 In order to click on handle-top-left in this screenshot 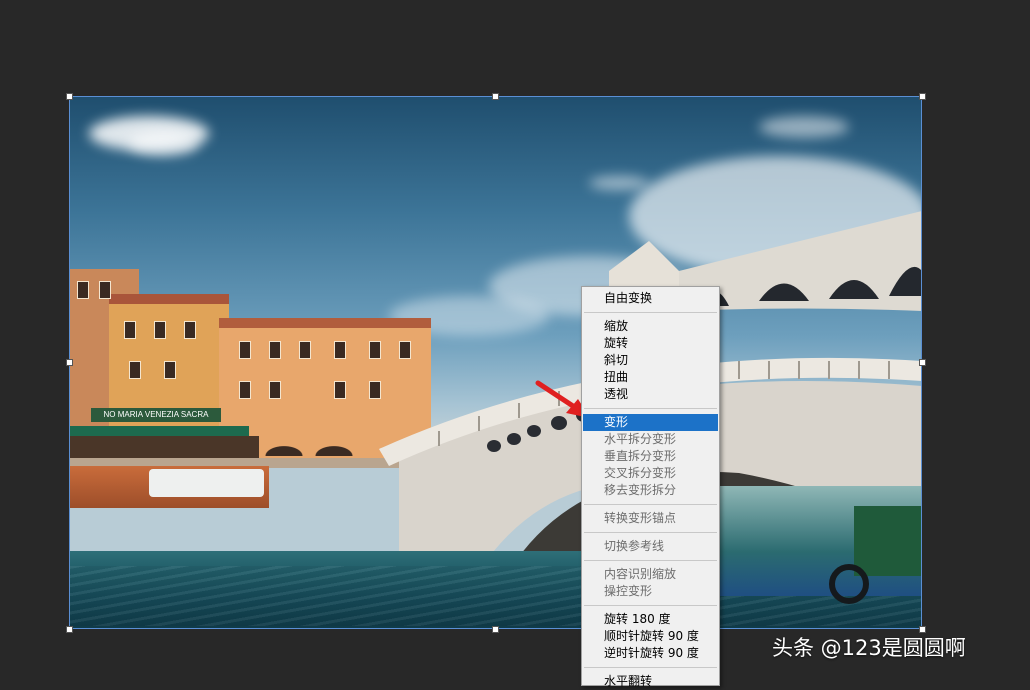, I will do `click(69, 96)`.